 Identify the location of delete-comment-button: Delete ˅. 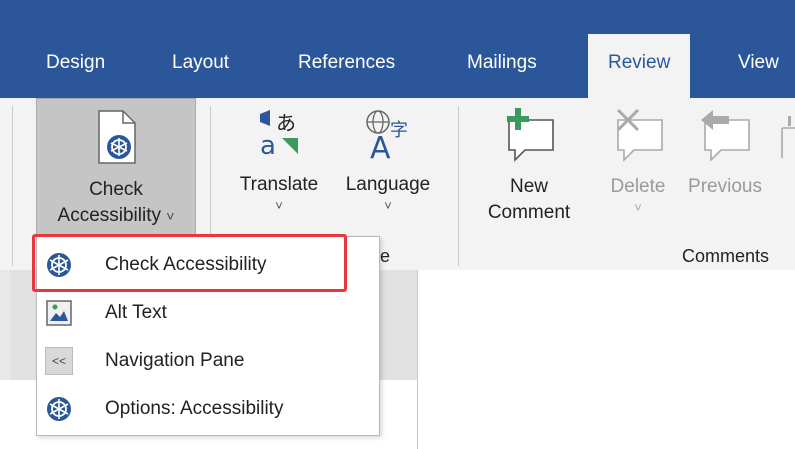
(638, 161).